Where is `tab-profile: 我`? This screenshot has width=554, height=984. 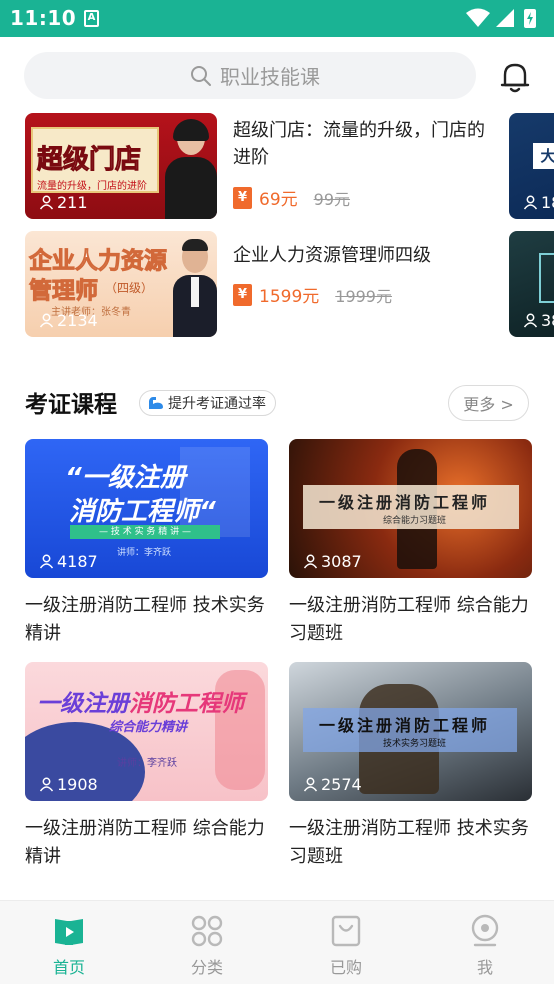
tab-profile: 我 is located at coordinates (485, 945).